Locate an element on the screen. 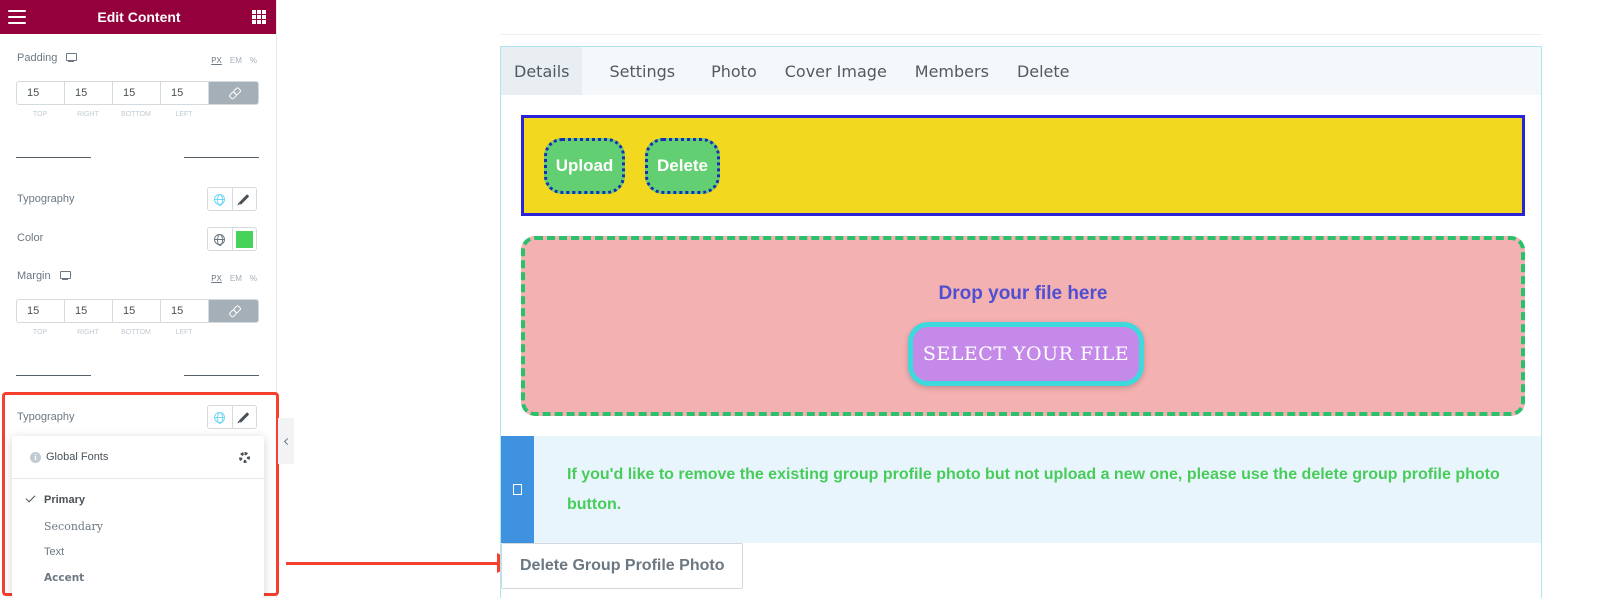 The width and height of the screenshot is (1600, 598). notice-bar is located at coordinates (517, 489).